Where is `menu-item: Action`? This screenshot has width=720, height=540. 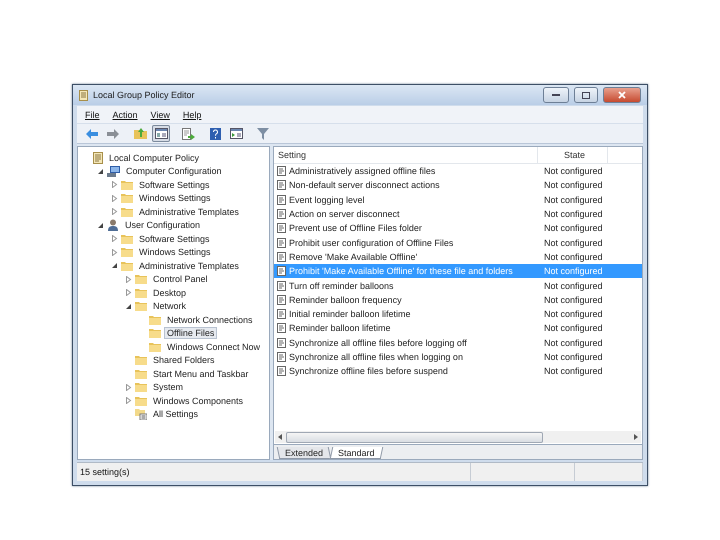 menu-item: Action is located at coordinates (125, 115).